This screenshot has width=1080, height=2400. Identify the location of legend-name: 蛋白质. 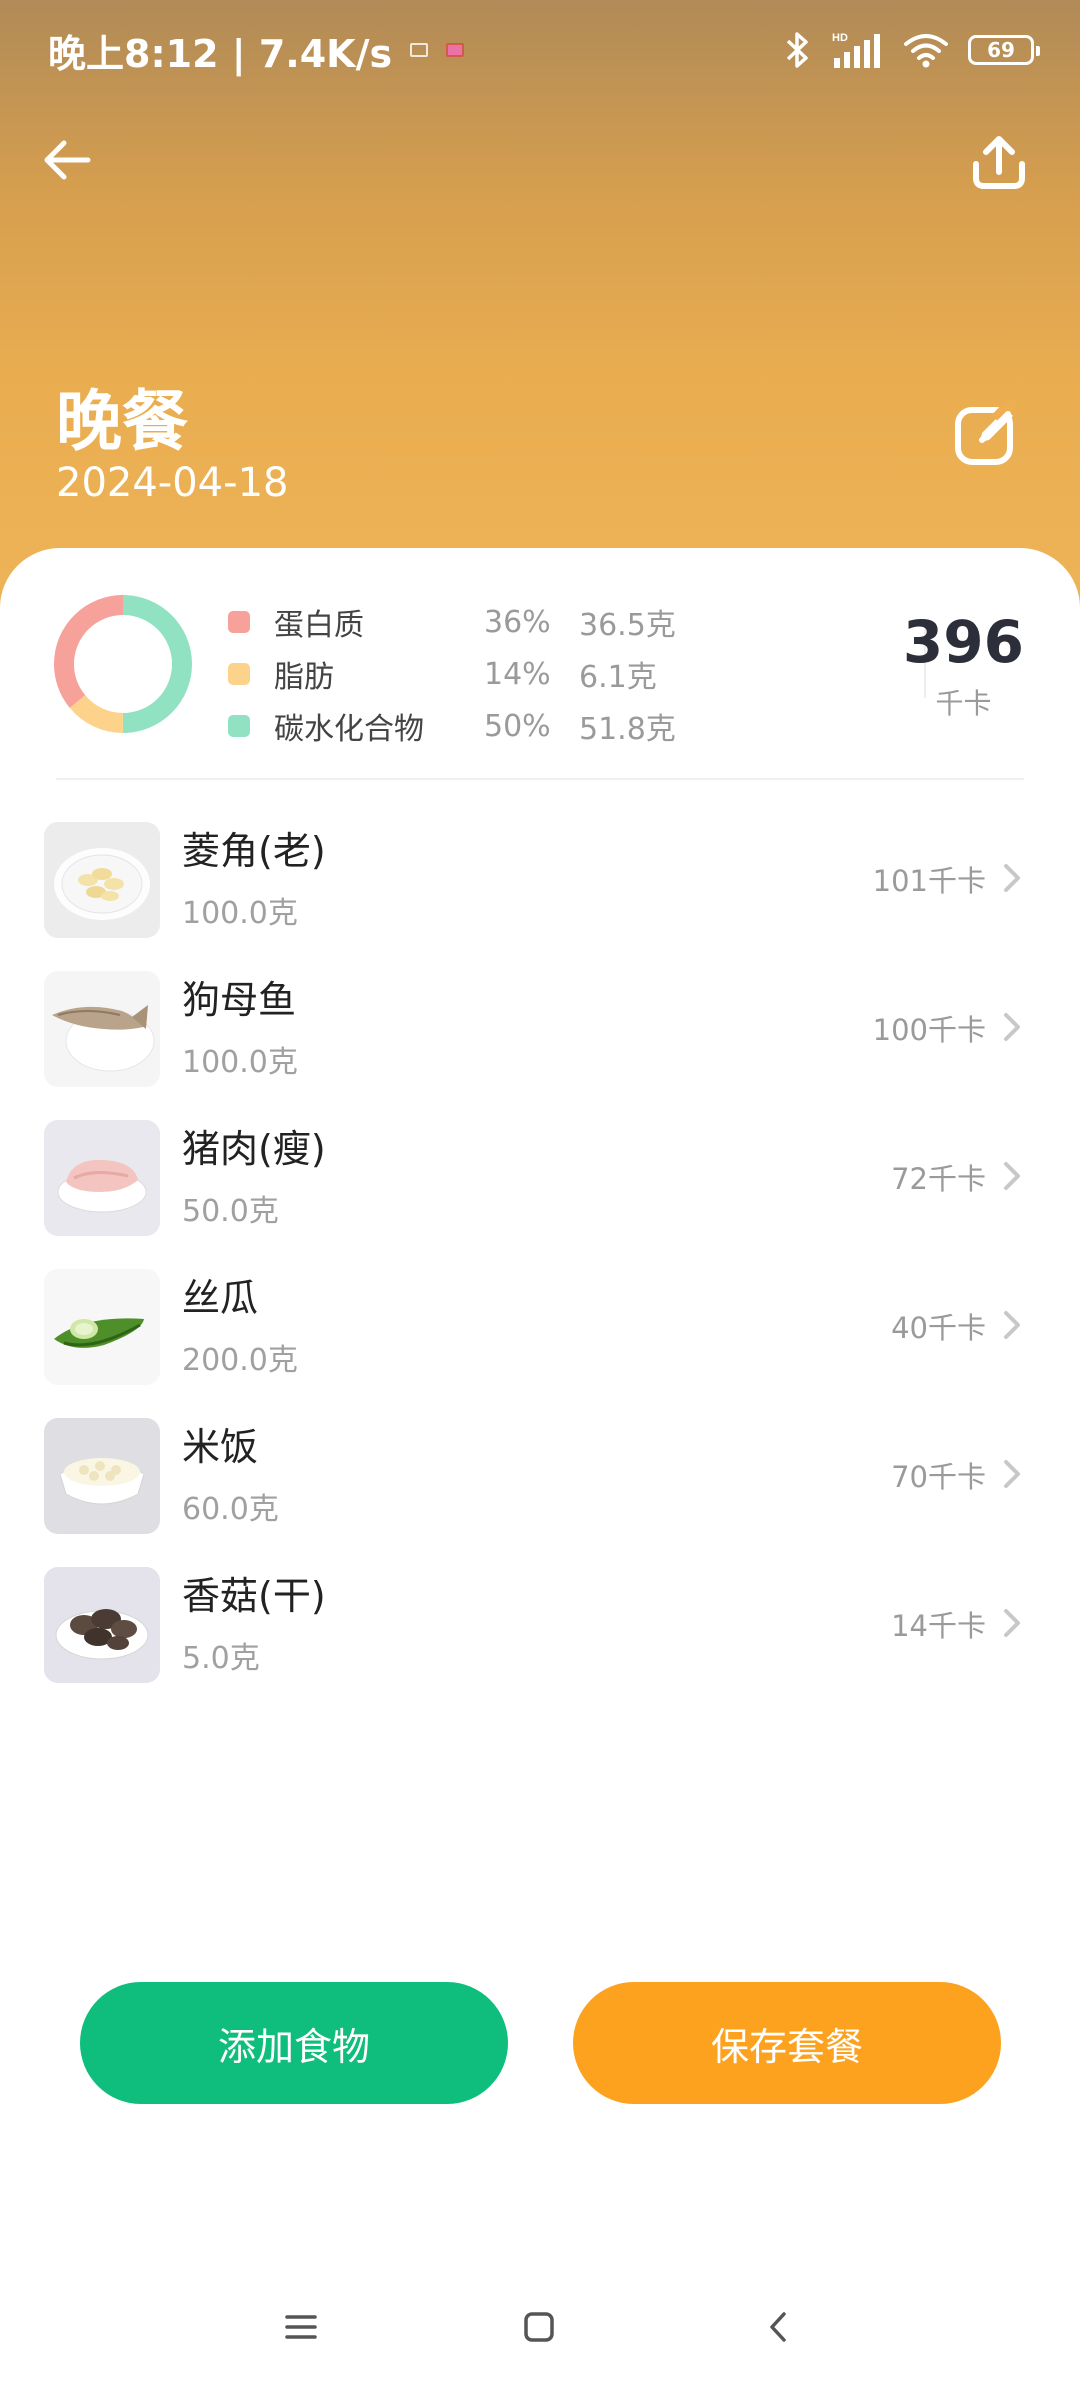
(319, 625).